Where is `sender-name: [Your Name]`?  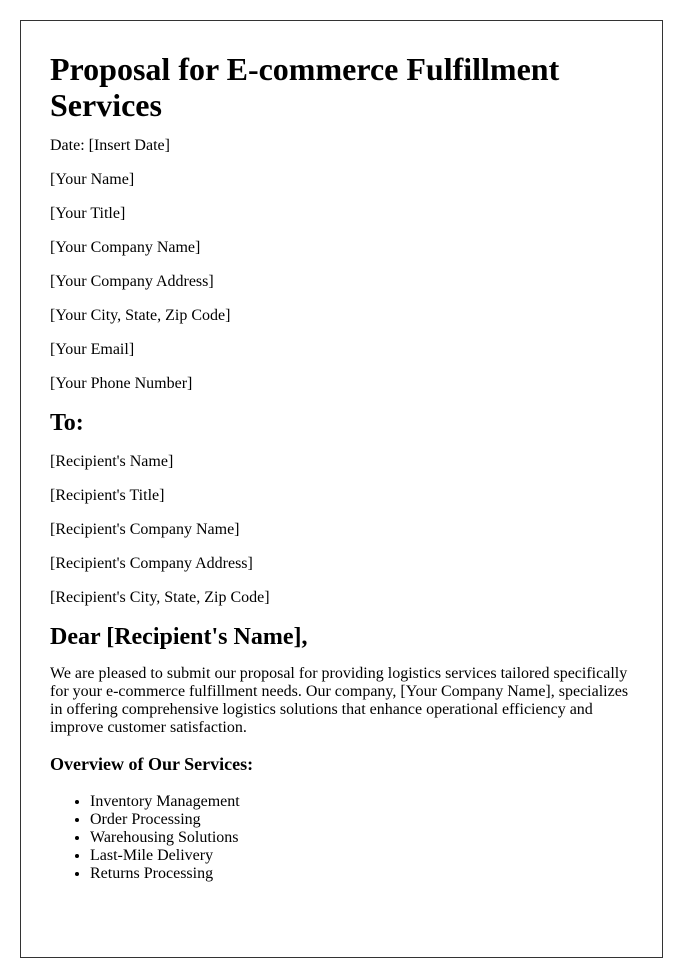 sender-name: [Your Name] is located at coordinates (92, 179).